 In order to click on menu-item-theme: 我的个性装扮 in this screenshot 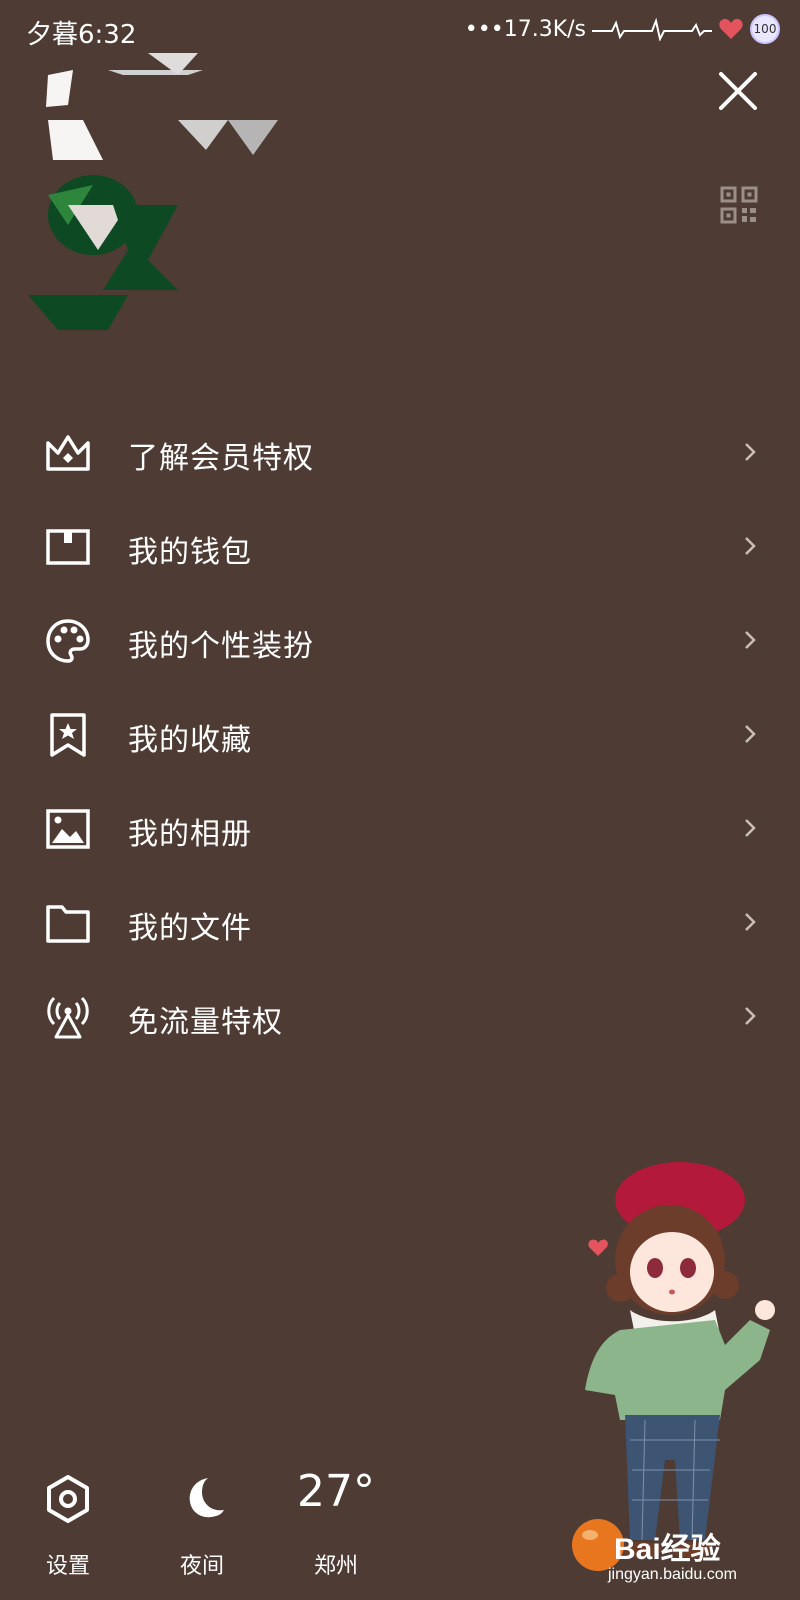, I will do `click(400, 640)`.